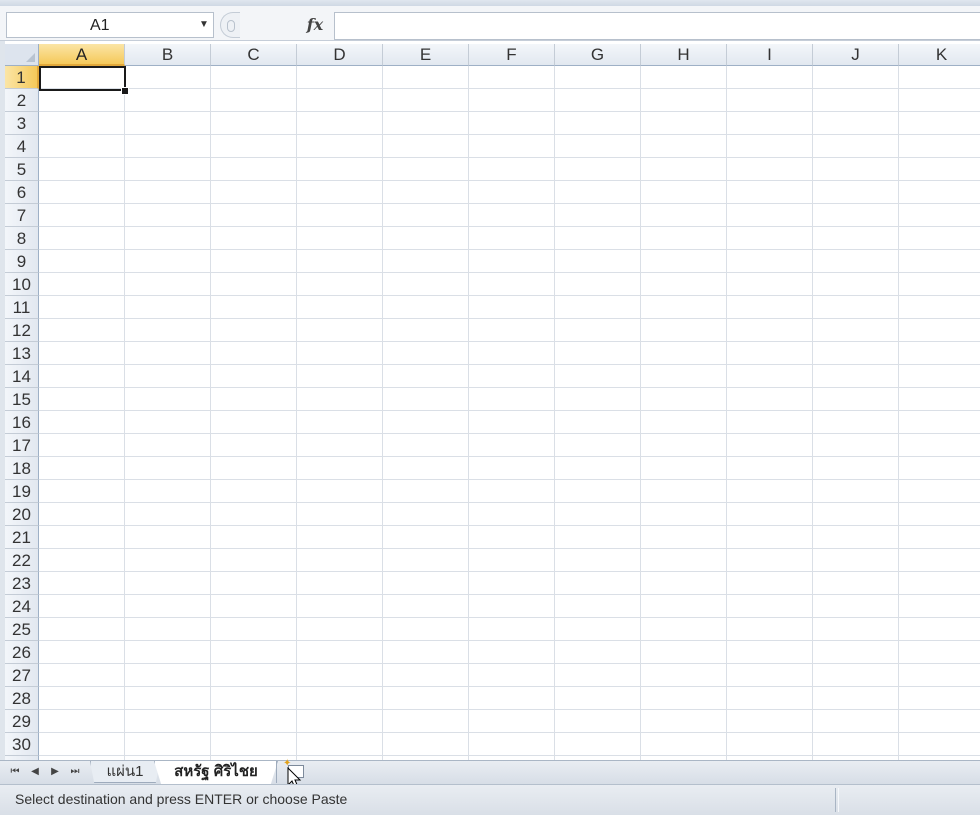  I want to click on row-header-19: 19, so click(22, 491).